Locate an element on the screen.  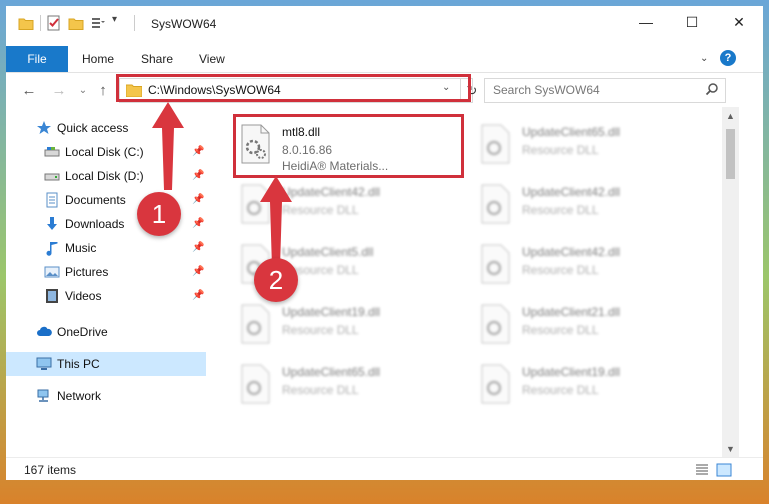
ribbon-expand-icon: ⌄ is located at coordinates (707, 58).